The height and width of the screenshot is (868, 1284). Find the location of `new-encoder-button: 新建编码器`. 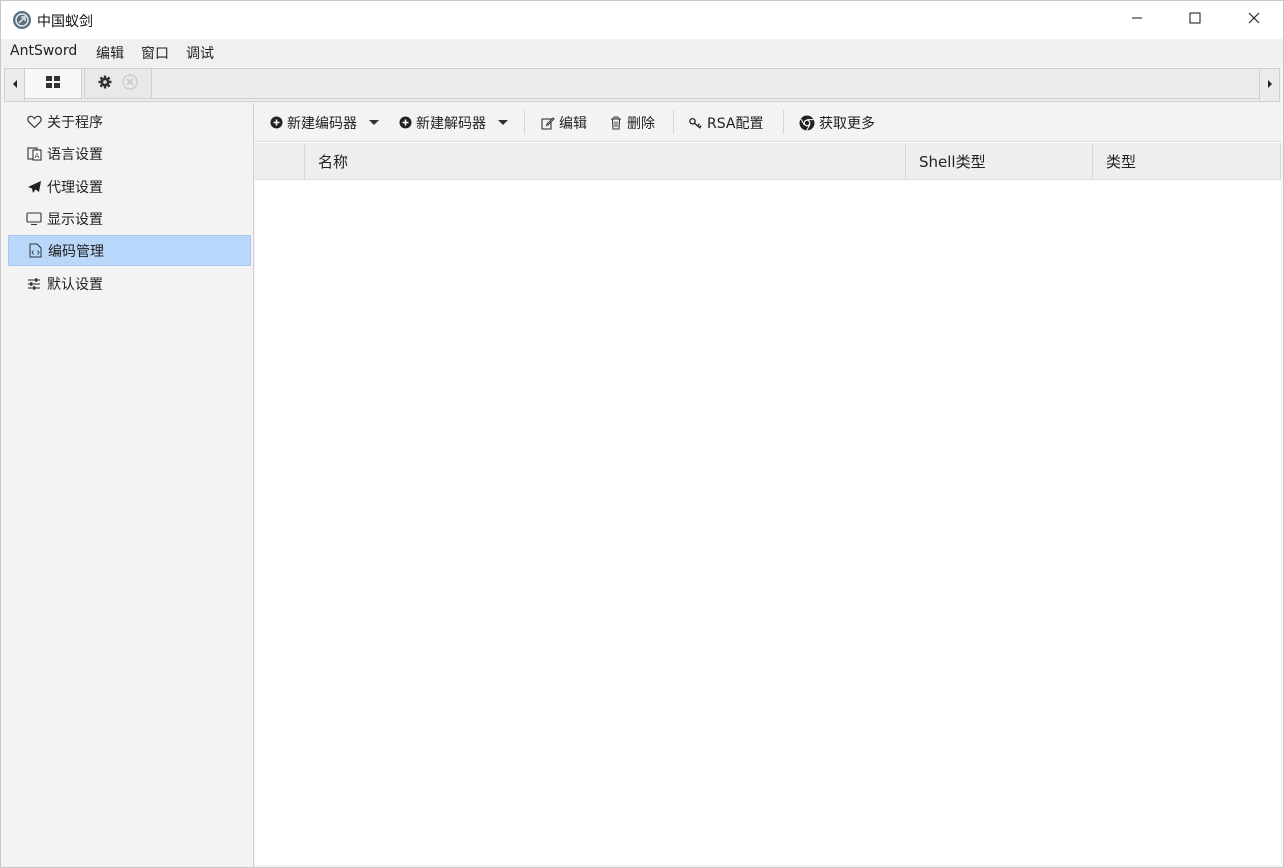

new-encoder-button: 新建编码器 is located at coordinates (324, 122).